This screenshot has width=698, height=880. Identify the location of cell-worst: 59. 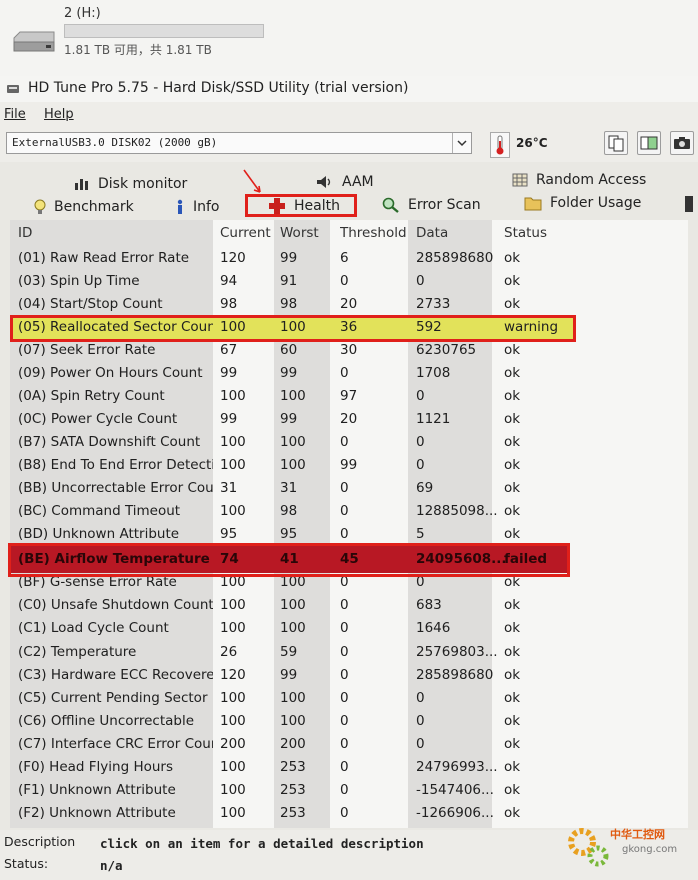
(289, 652).